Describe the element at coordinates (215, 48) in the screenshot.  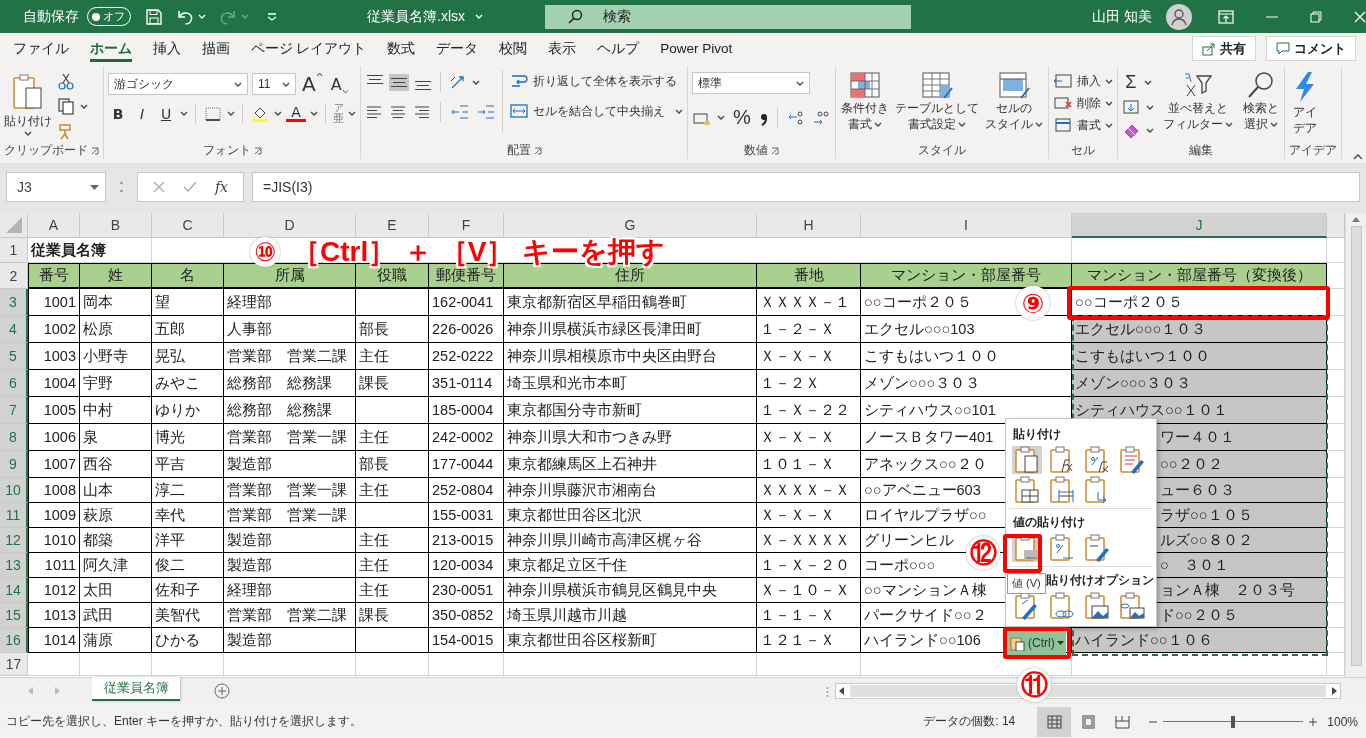
I see `menu-tab: 描画` at that location.